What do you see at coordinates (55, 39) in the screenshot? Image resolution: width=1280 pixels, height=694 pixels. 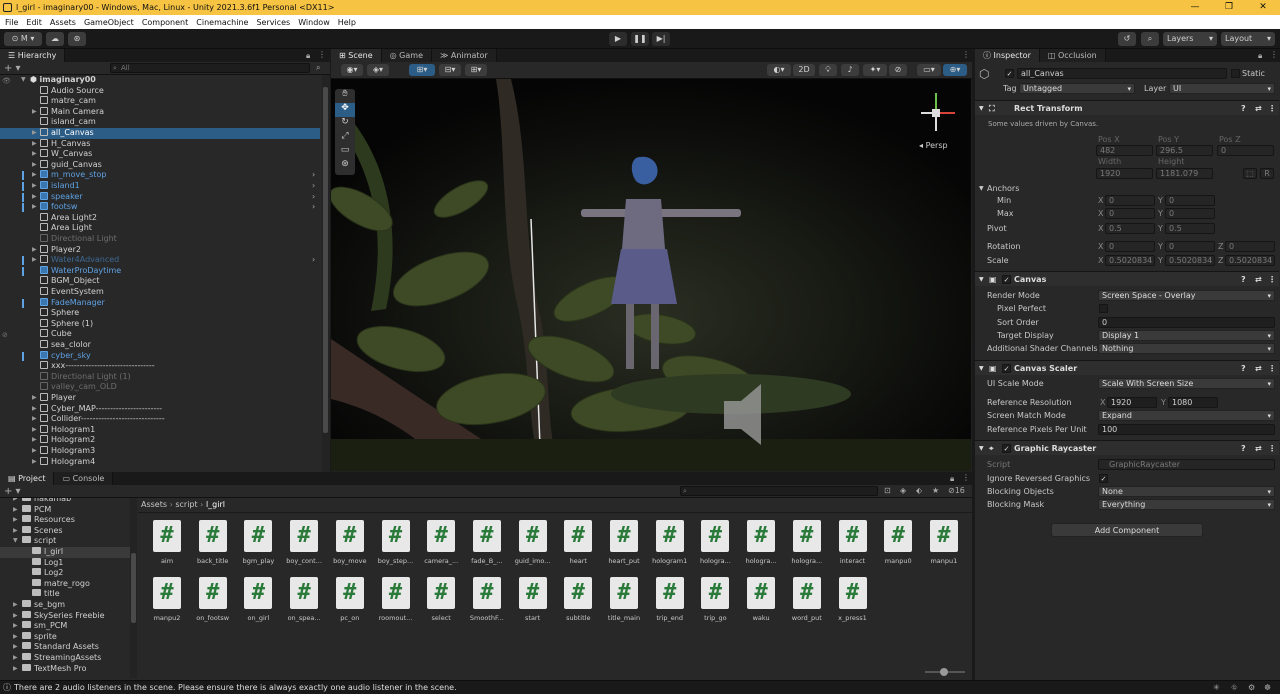 I see `cloud-icon: ☁` at bounding box center [55, 39].